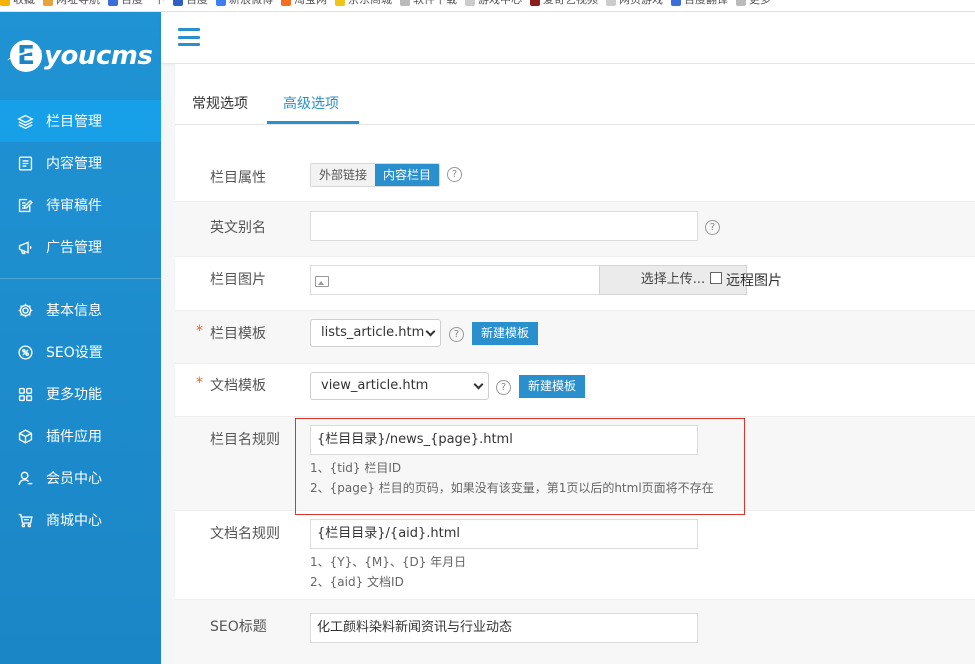 This screenshot has height=664, width=975. I want to click on bookmark-label: 百度翻译, so click(706, 3).